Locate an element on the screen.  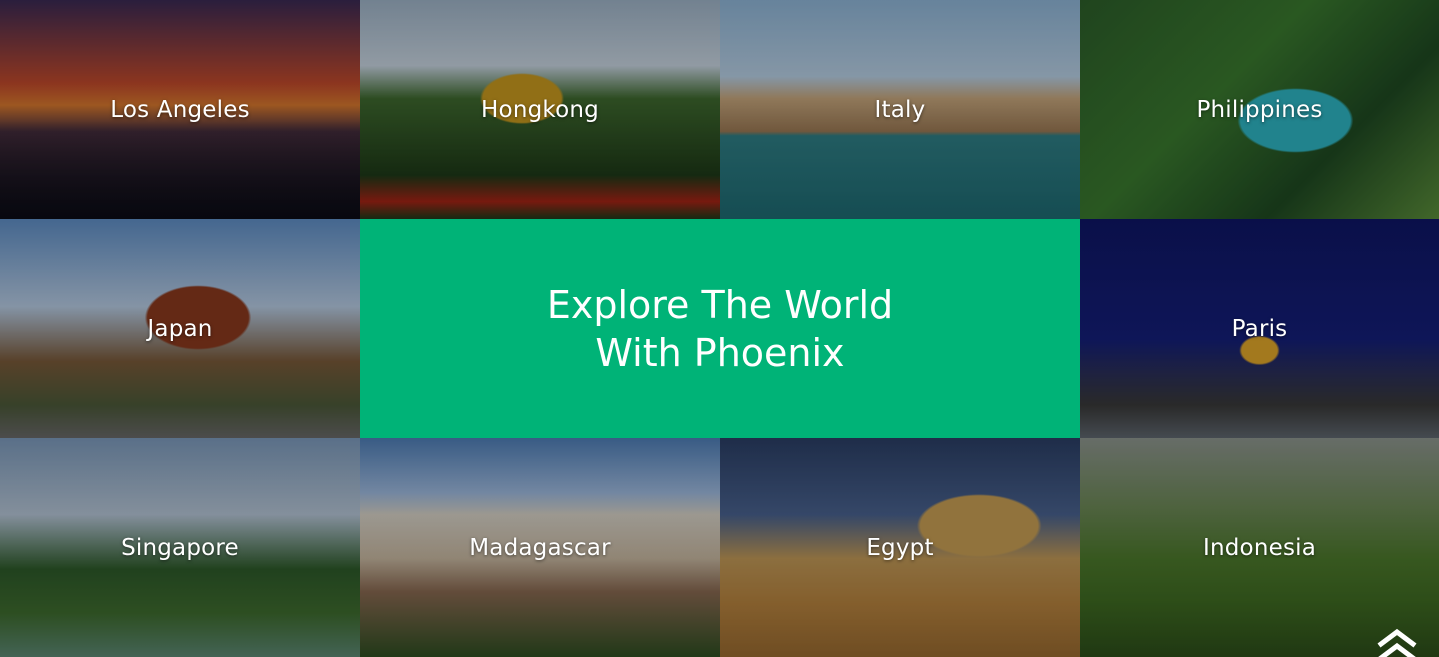
destination-label: Egypt is located at coordinates (900, 547).